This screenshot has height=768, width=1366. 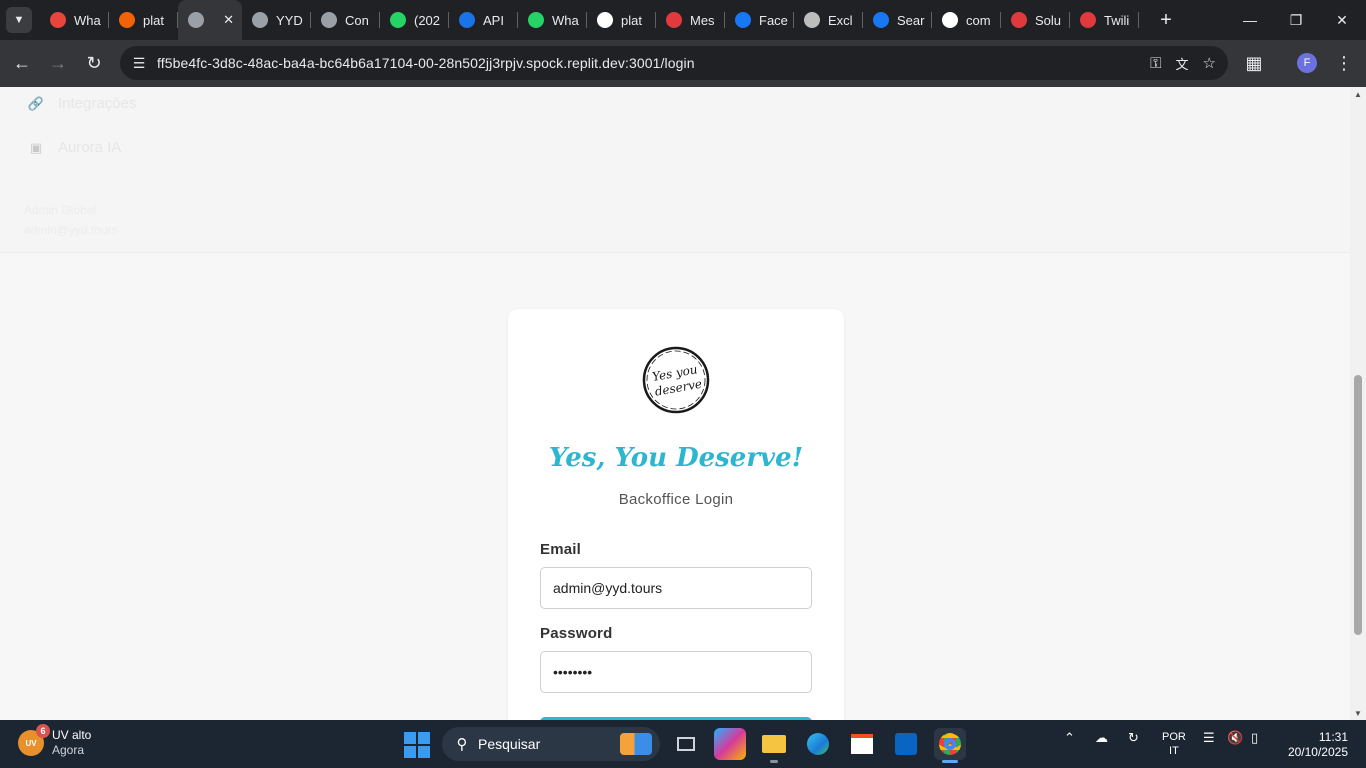 I want to click on google-icon, so click(x=950, y=20).